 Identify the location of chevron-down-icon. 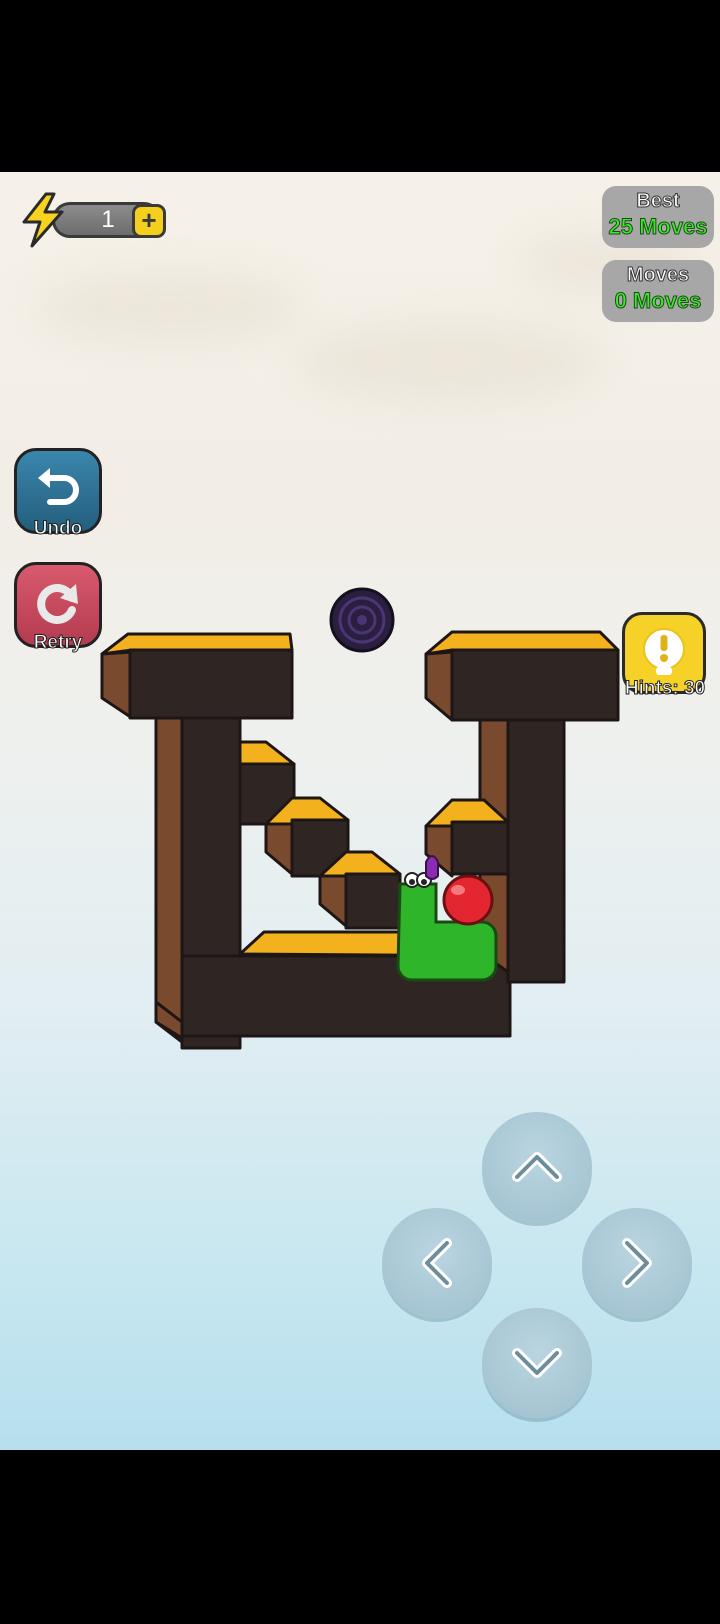
(537, 1363).